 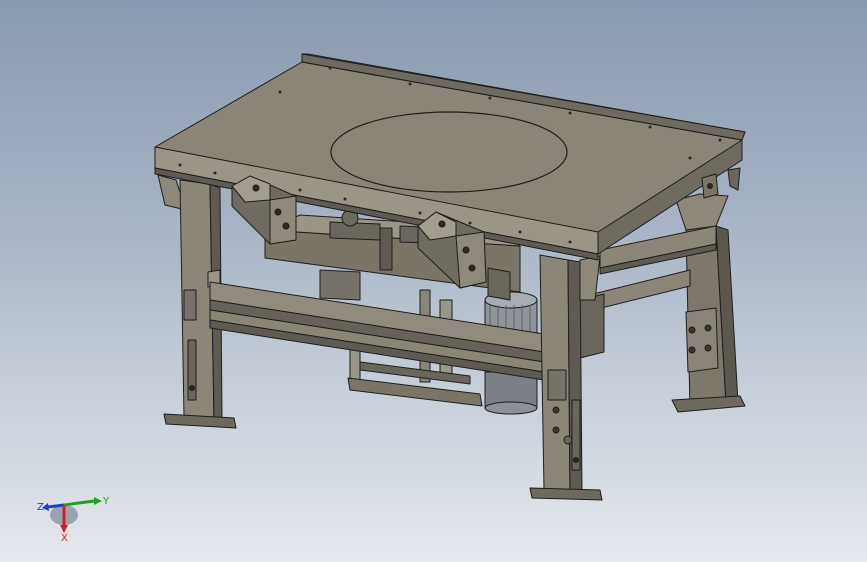 I want to click on y-axis-label: Y, so click(x=106, y=501).